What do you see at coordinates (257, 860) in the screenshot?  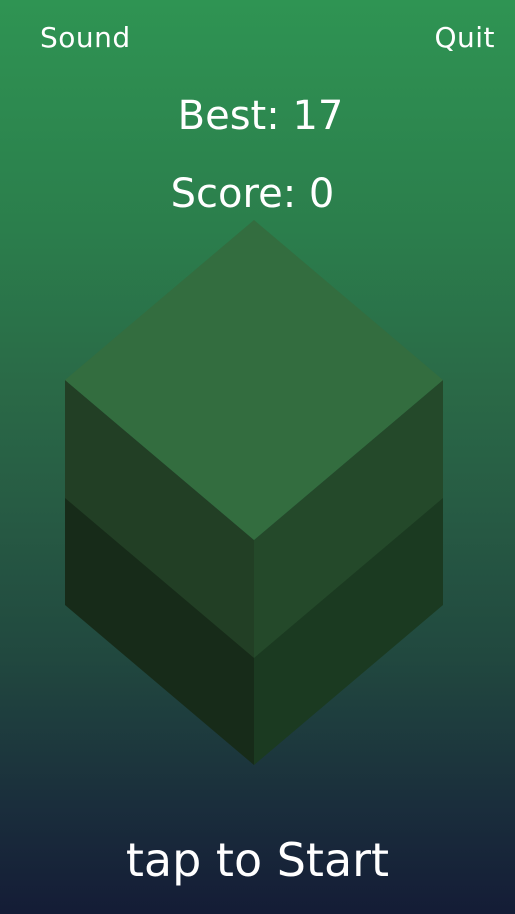 I see `tap-to-start-prompt: tap to Start` at bounding box center [257, 860].